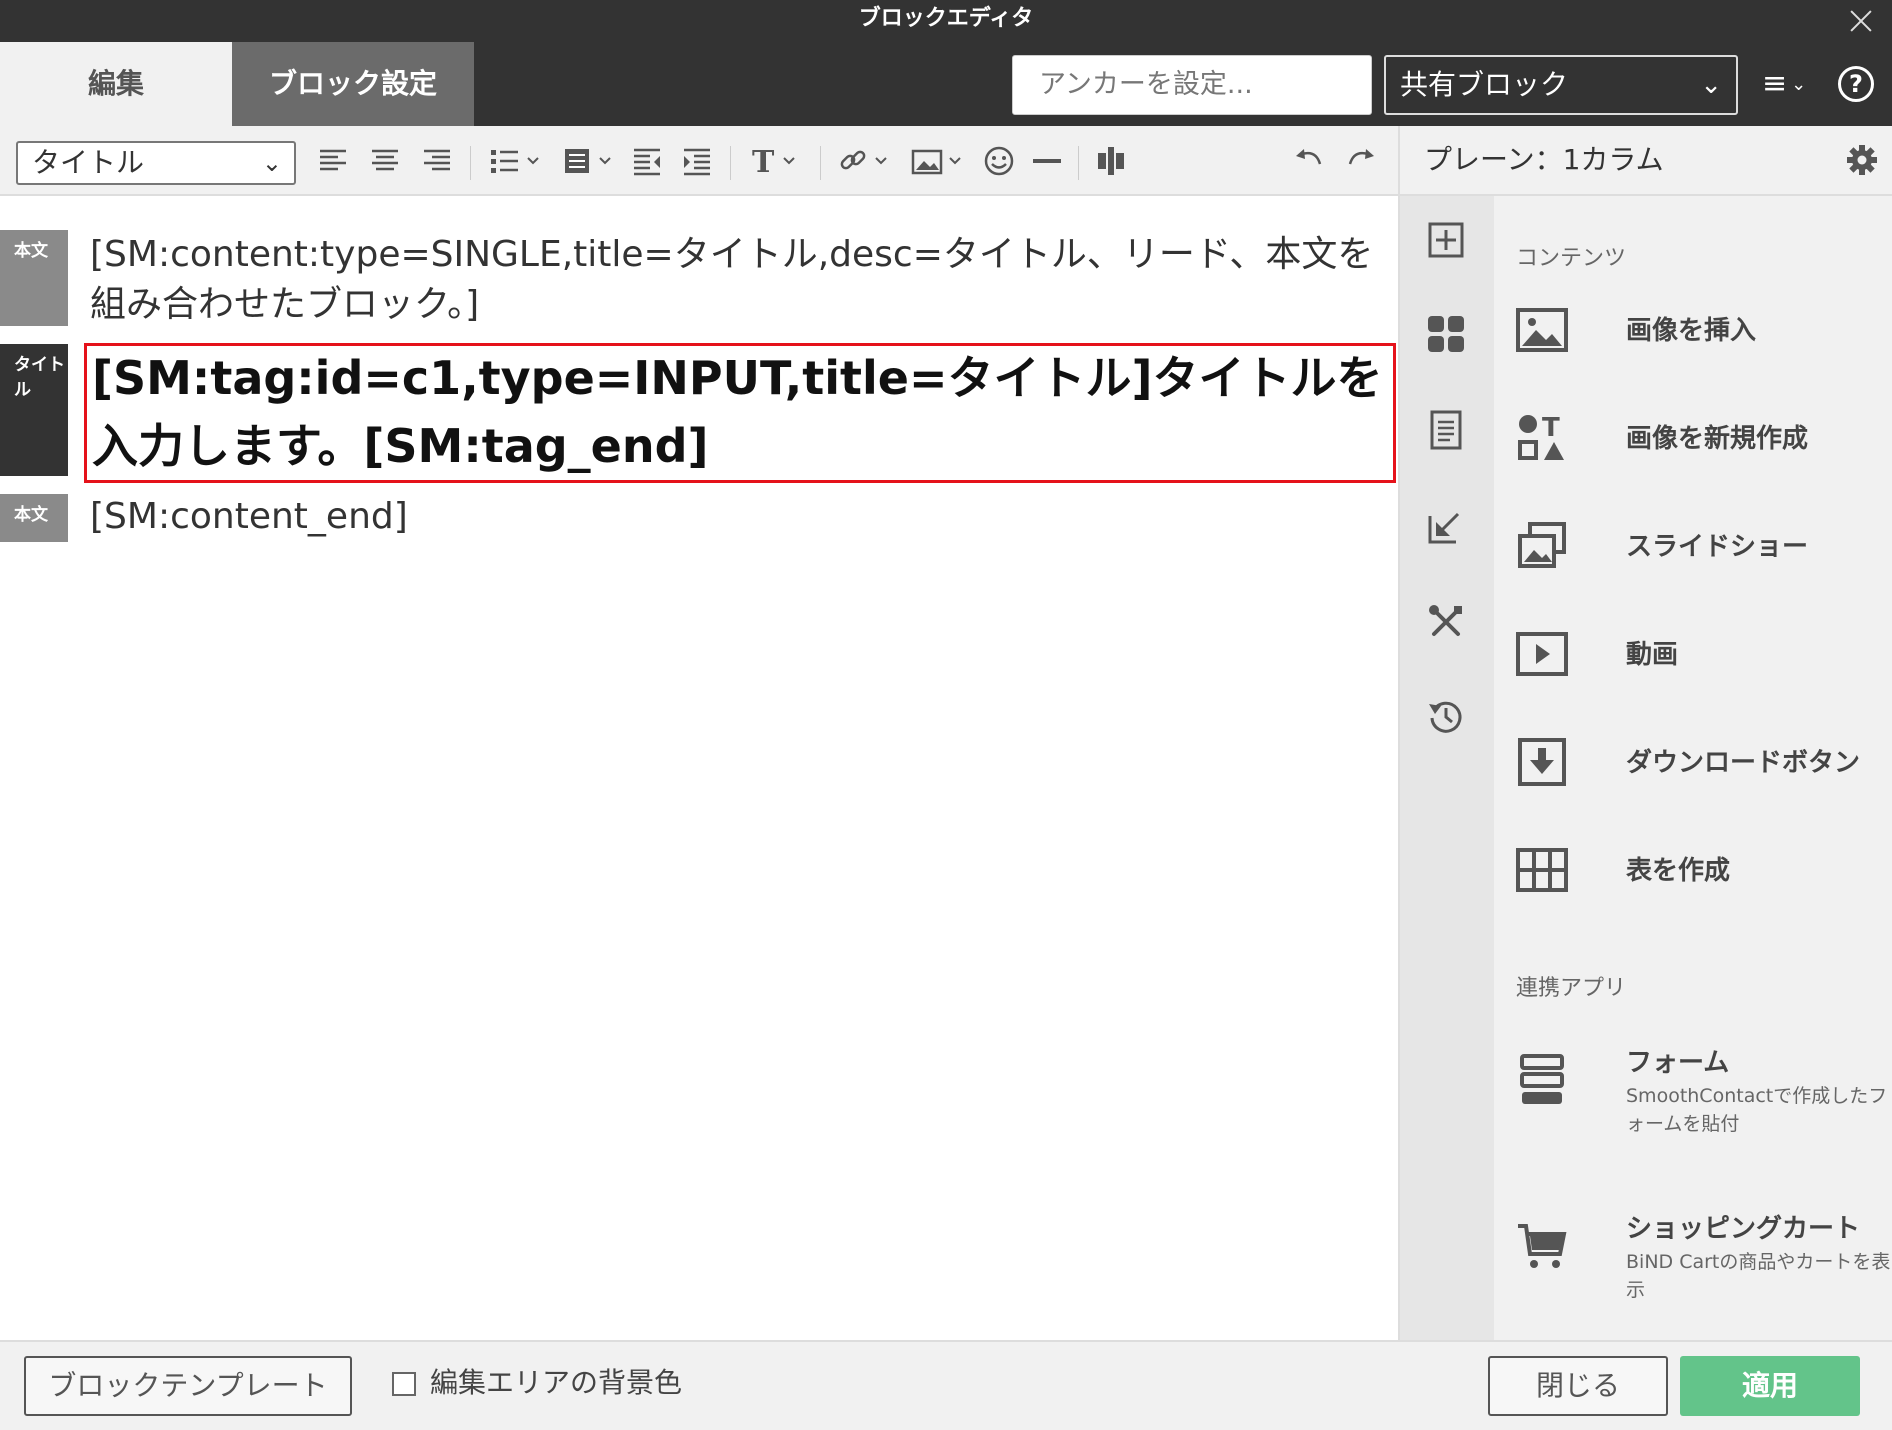 The height and width of the screenshot is (1430, 1892). I want to click on gear-icon, so click(1862, 160).